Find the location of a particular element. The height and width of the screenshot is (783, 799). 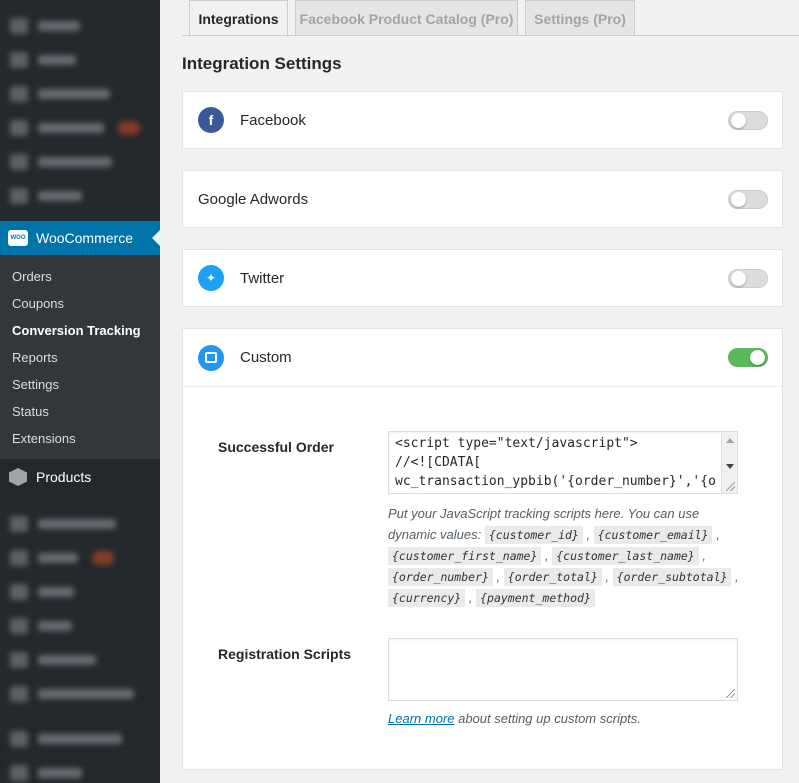

dynamic-value: {currency} is located at coordinates (427, 598).